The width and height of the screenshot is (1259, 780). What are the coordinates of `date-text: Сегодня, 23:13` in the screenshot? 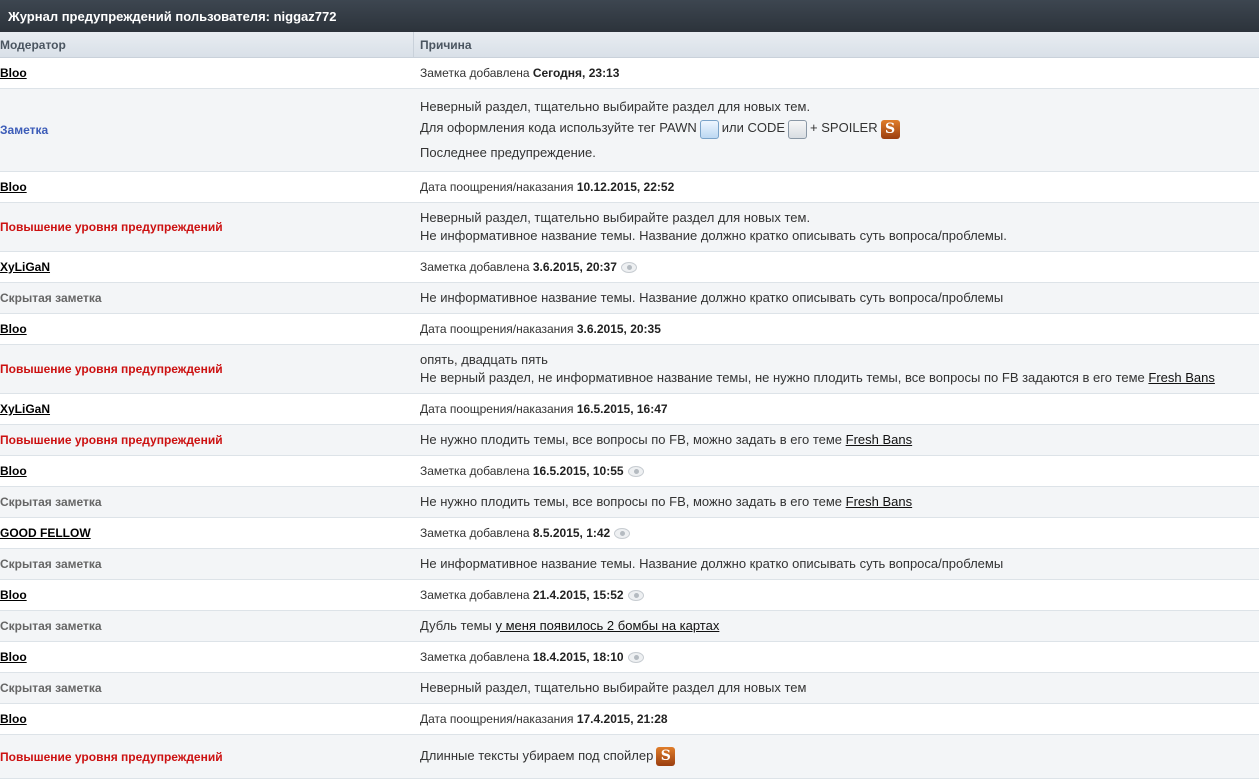 It's located at (576, 73).